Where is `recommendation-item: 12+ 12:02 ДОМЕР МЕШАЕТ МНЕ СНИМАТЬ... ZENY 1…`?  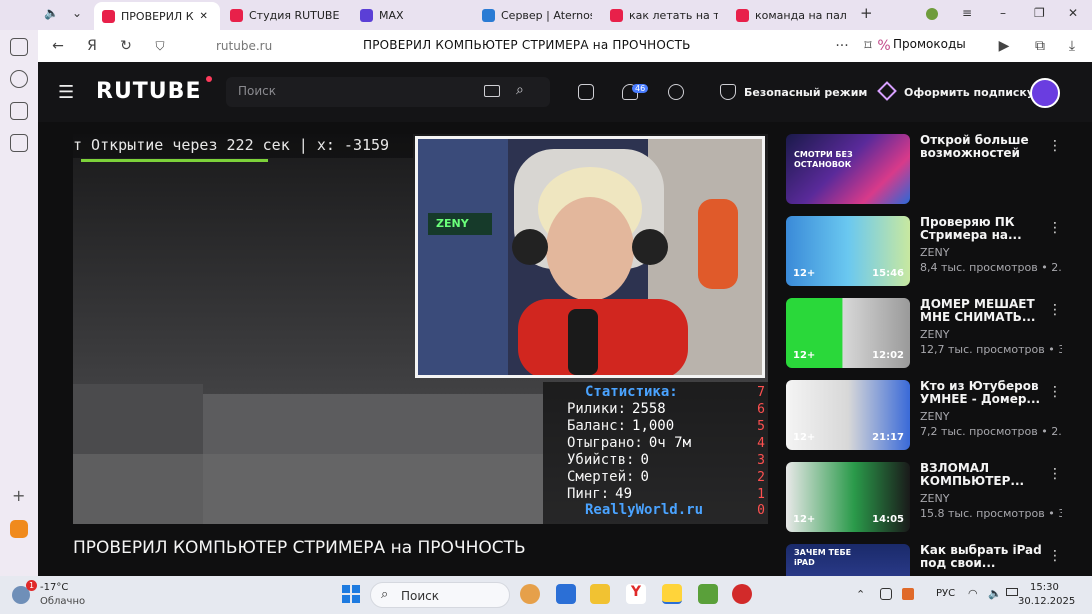
recommendation-item: 12+ 12:02 ДОМЕР МЕШАЕТ МНЕ СНИМАТЬ... ZENY 1… is located at coordinates (936, 334).